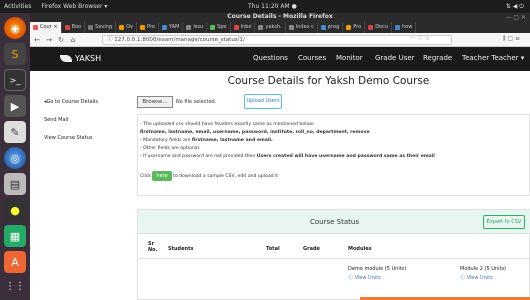  Describe the element at coordinates (395, 58) in the screenshot. I see `nav-grade-user: Grade User` at that location.